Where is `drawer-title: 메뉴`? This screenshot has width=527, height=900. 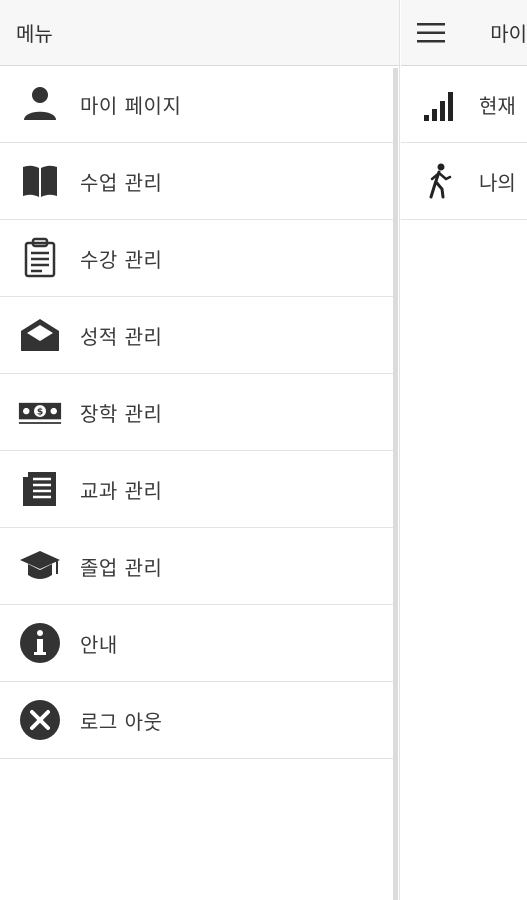 drawer-title: 메뉴 is located at coordinates (34, 34).